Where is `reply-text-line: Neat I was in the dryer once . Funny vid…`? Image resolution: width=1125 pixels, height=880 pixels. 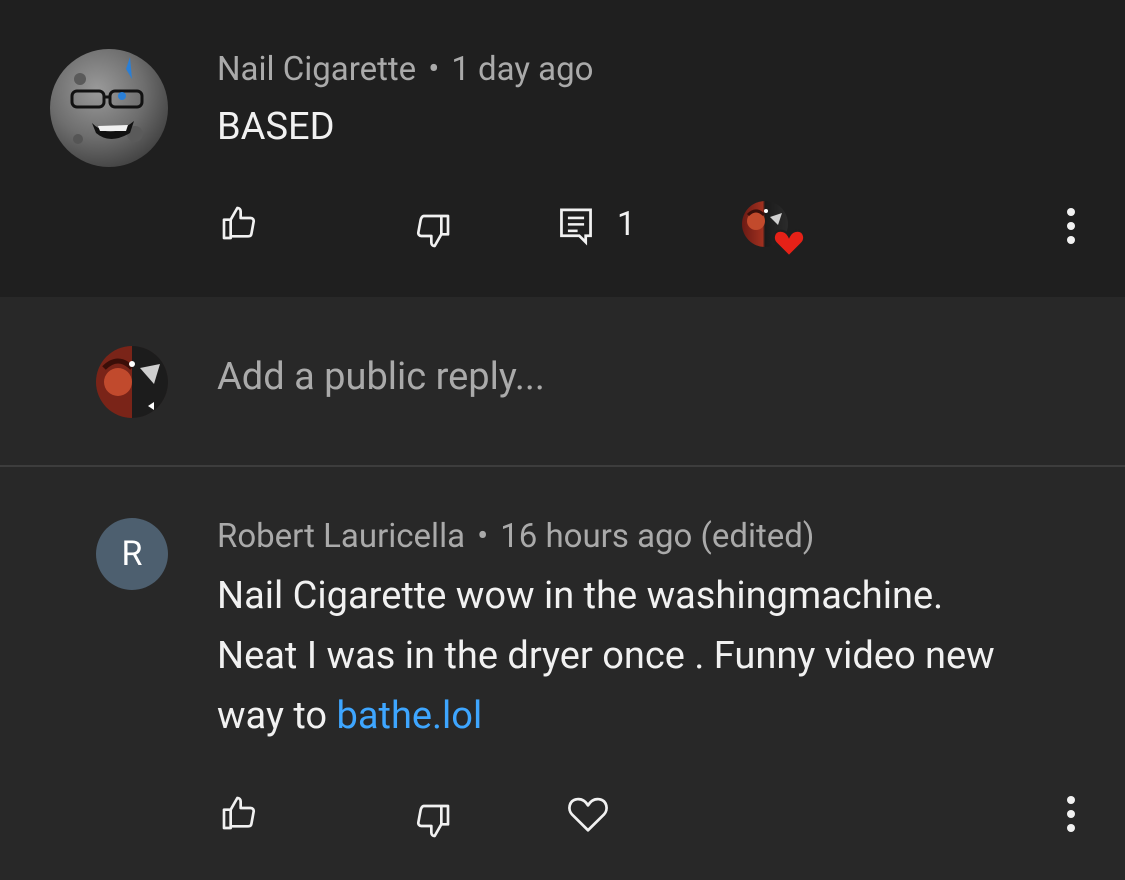 reply-text-line: Neat I was in the dryer once . Funny vid… is located at coordinates (606, 656).